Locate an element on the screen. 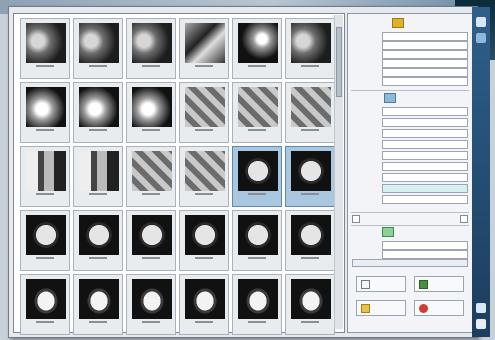 This screenshot has width=495, height=340. report-button is located at coordinates (381, 284).